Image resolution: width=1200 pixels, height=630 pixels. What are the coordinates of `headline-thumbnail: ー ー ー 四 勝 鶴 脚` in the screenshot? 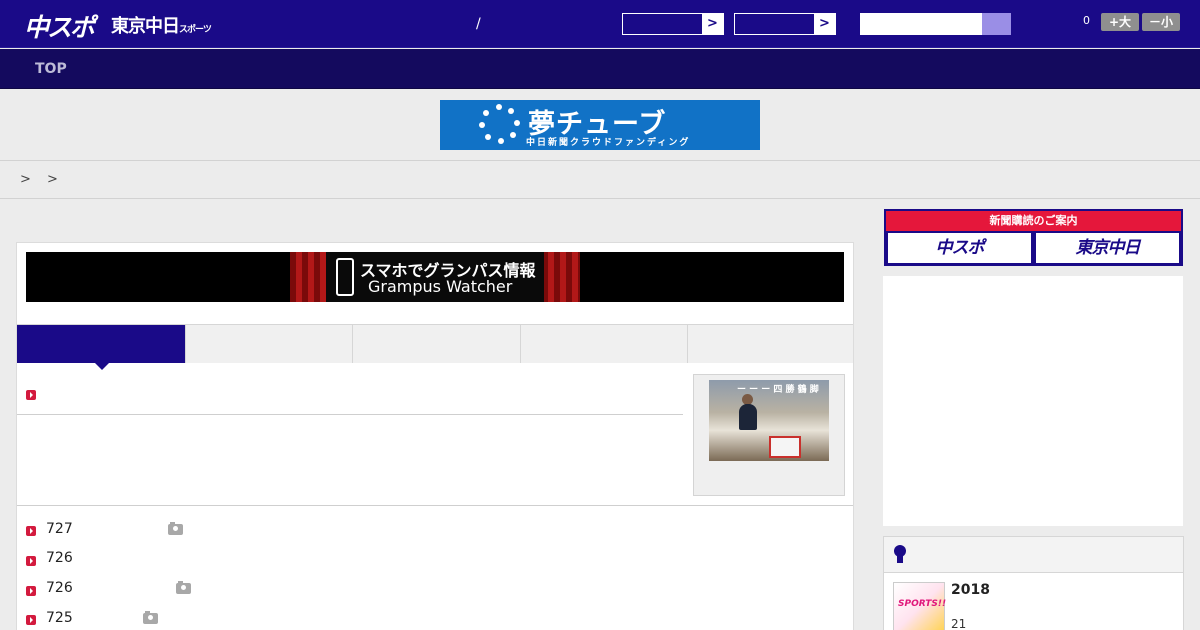 It's located at (769, 435).